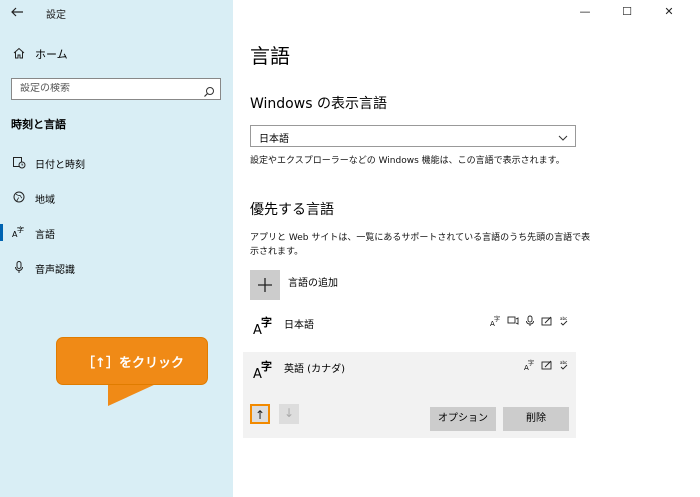  I want to click on callout-tail, so click(132, 395).